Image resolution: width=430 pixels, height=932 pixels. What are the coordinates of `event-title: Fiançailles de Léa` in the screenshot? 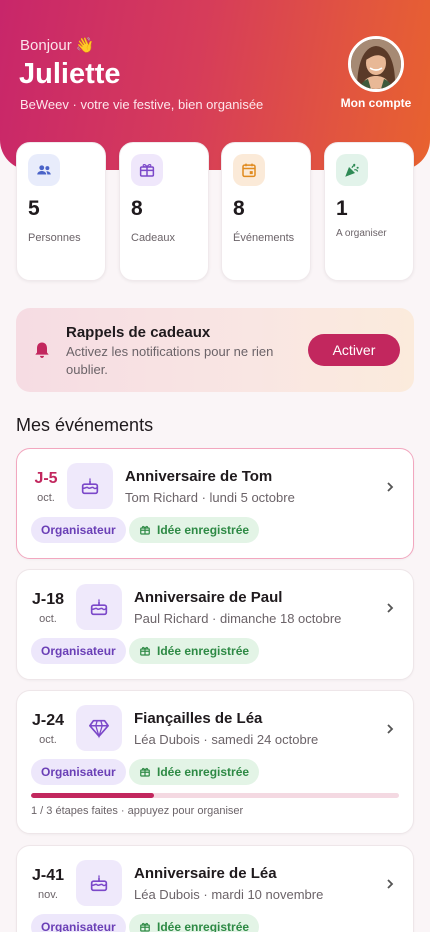 It's located at (198, 718).